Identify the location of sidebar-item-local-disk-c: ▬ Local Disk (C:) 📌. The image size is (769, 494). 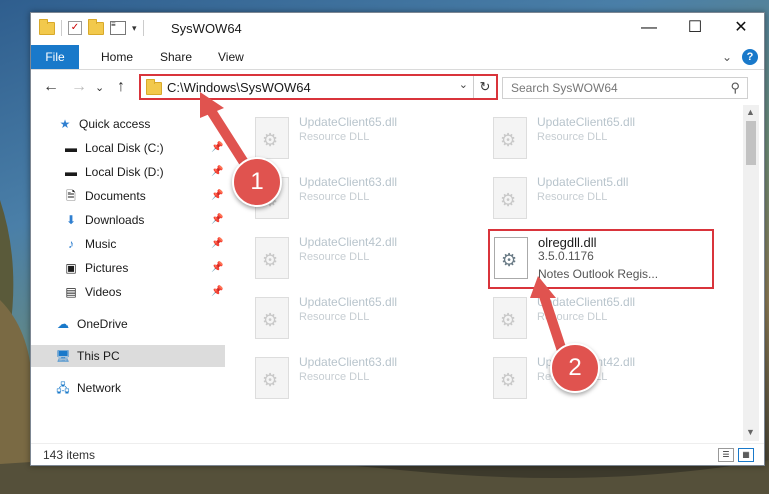
(144, 148).